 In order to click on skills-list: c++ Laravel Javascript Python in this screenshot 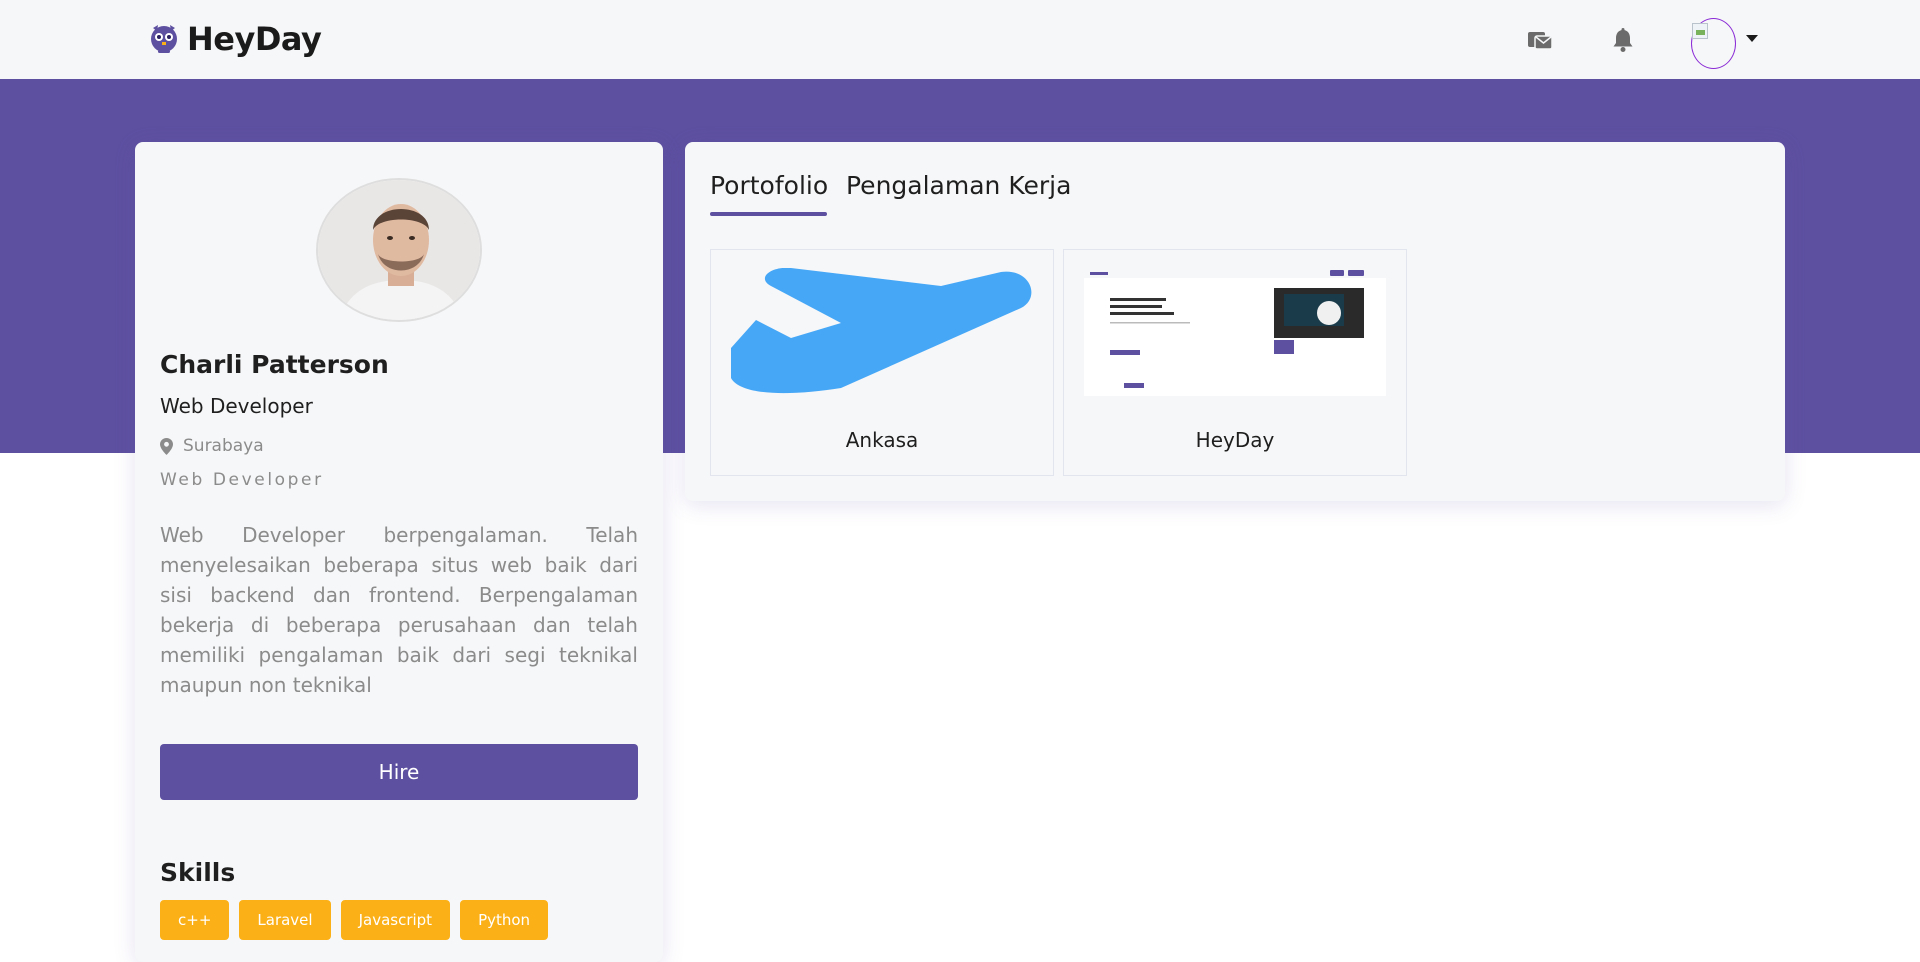, I will do `click(354, 920)`.